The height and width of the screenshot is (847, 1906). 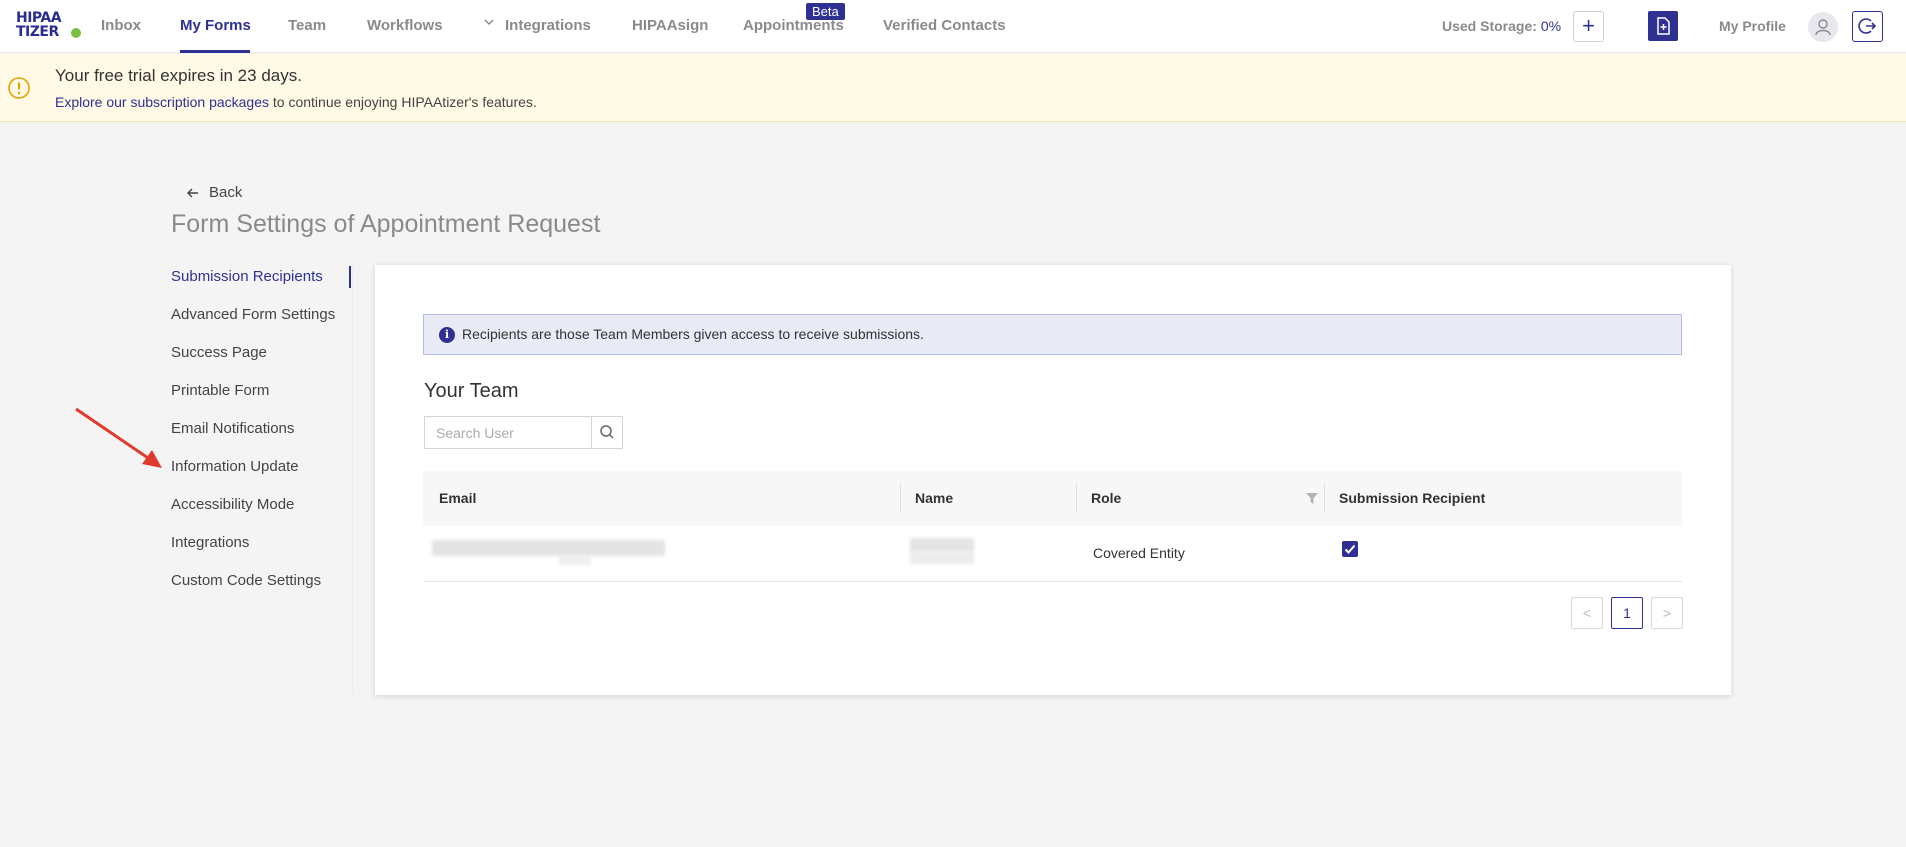 What do you see at coordinates (215, 51) in the screenshot?
I see `active-nav-underline` at bounding box center [215, 51].